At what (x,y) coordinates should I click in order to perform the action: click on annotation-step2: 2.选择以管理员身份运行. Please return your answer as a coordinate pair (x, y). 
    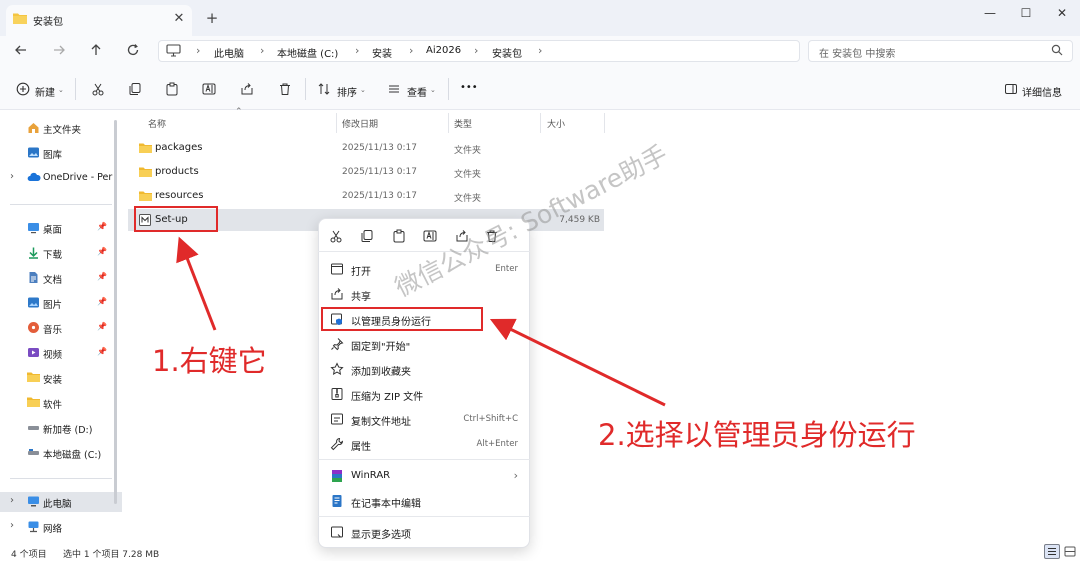
    Looking at the image, I should click on (757, 435).